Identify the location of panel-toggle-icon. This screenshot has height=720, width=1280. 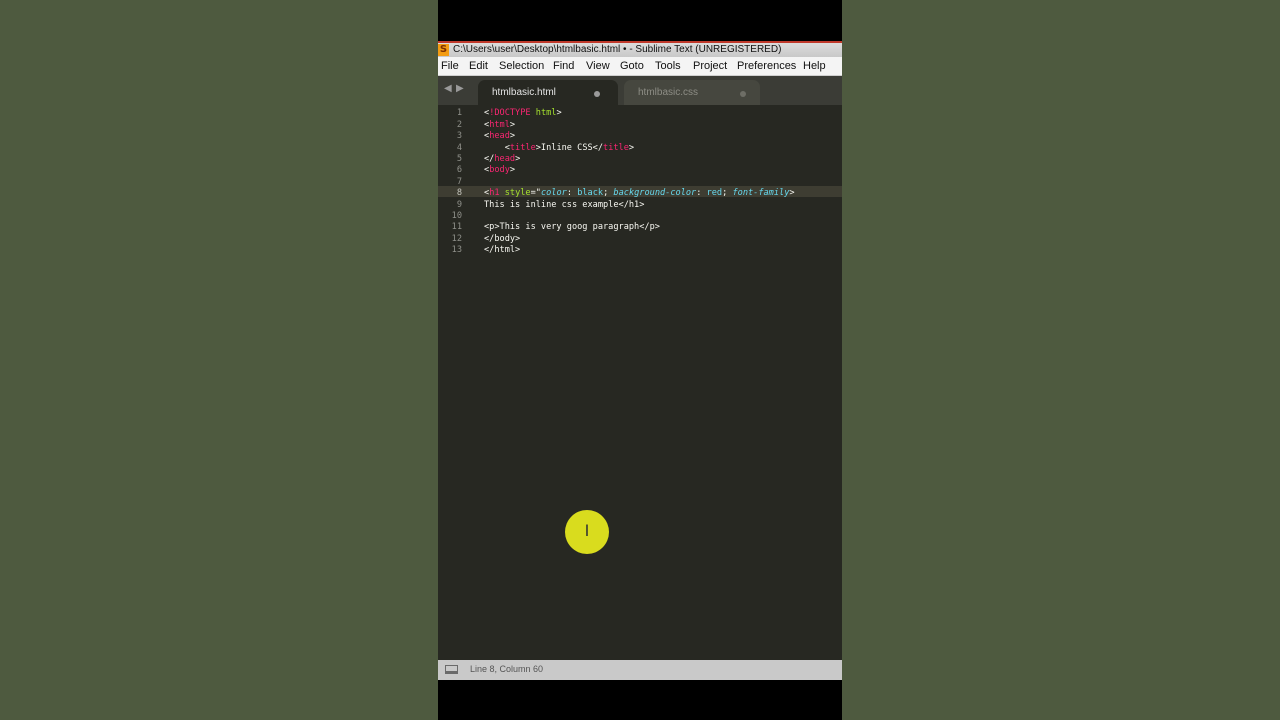
(451, 669).